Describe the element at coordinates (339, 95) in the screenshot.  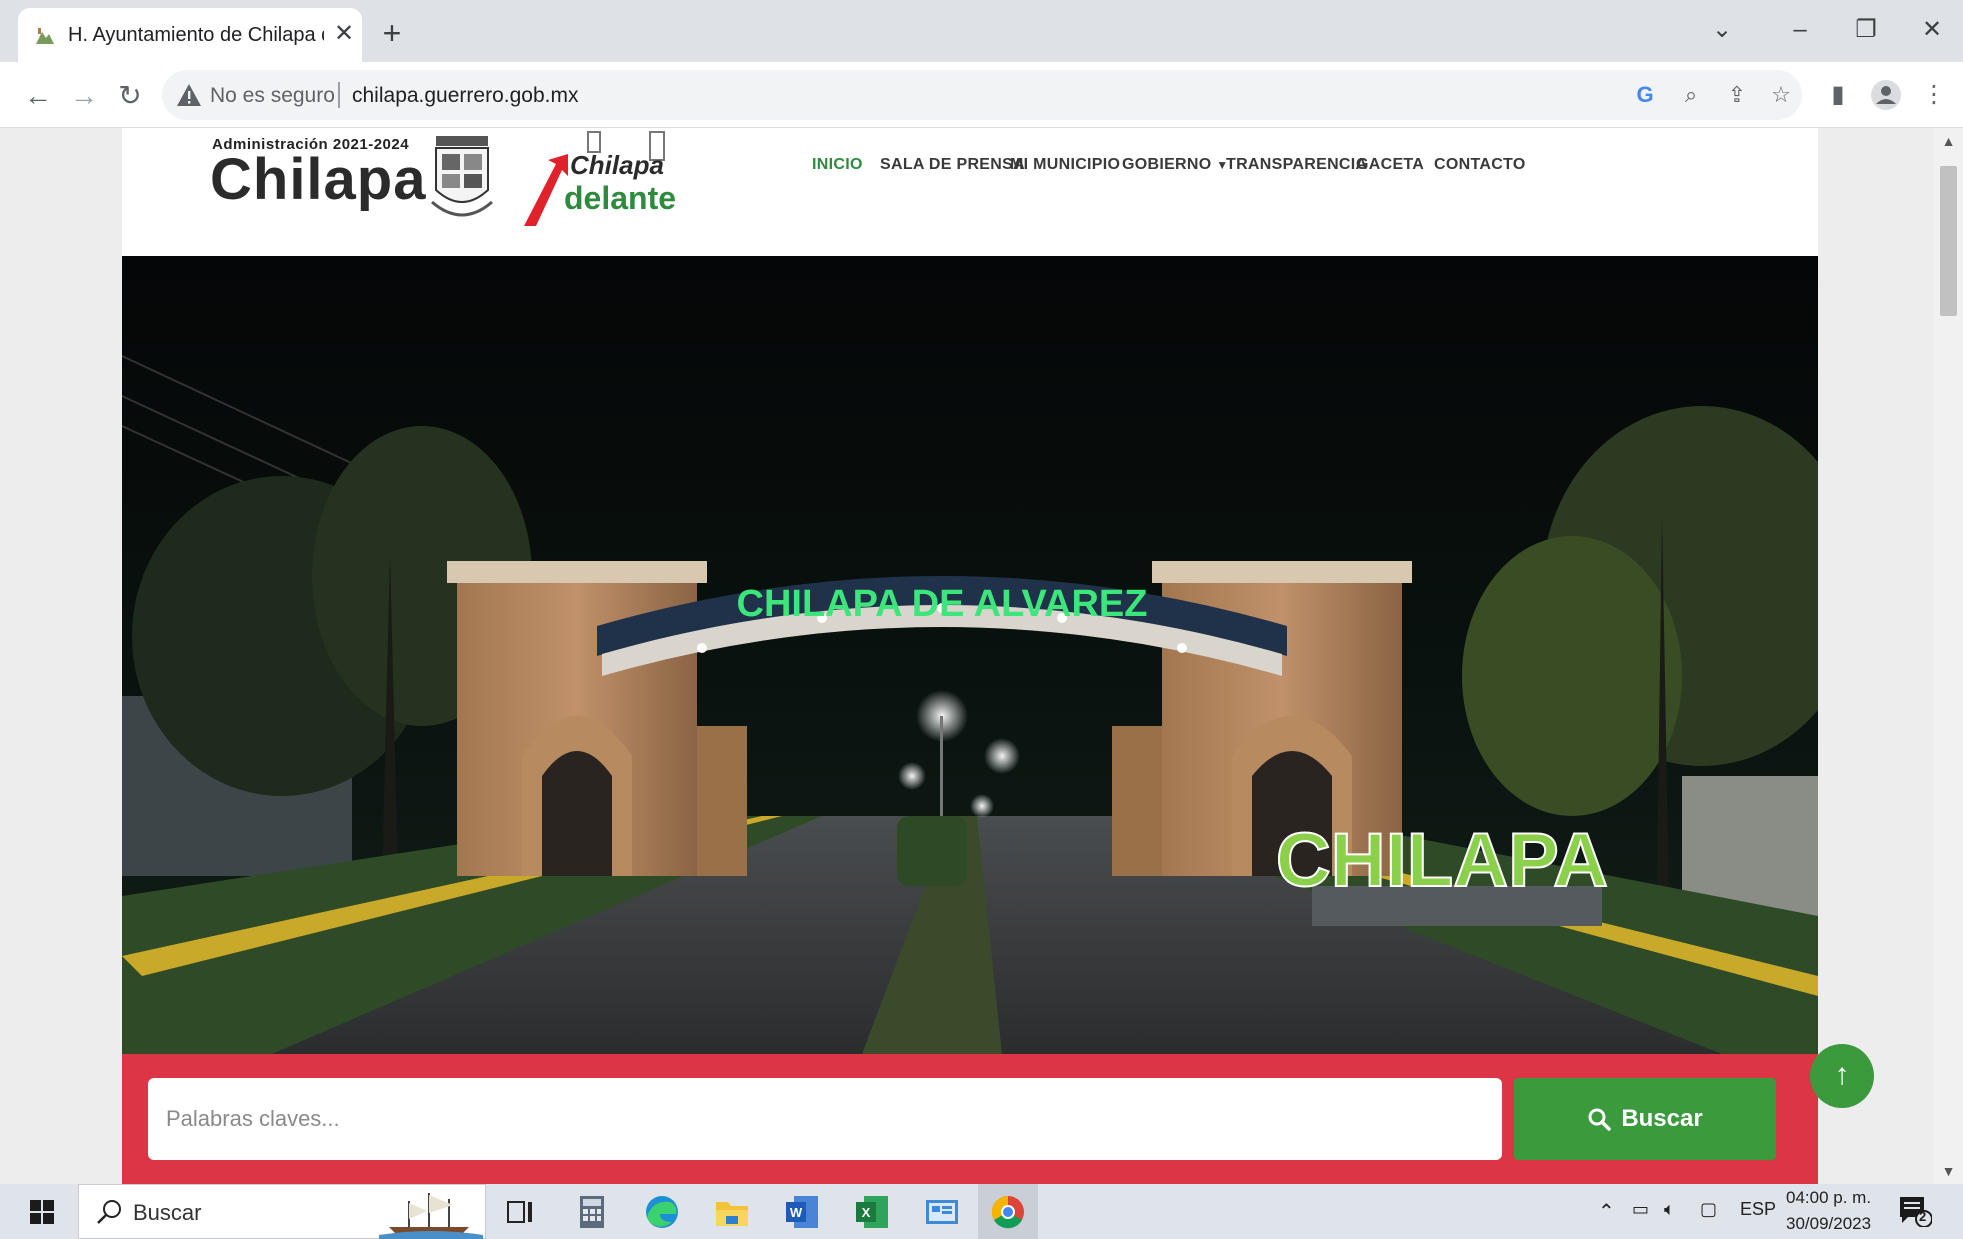
I see `url-separator` at that location.